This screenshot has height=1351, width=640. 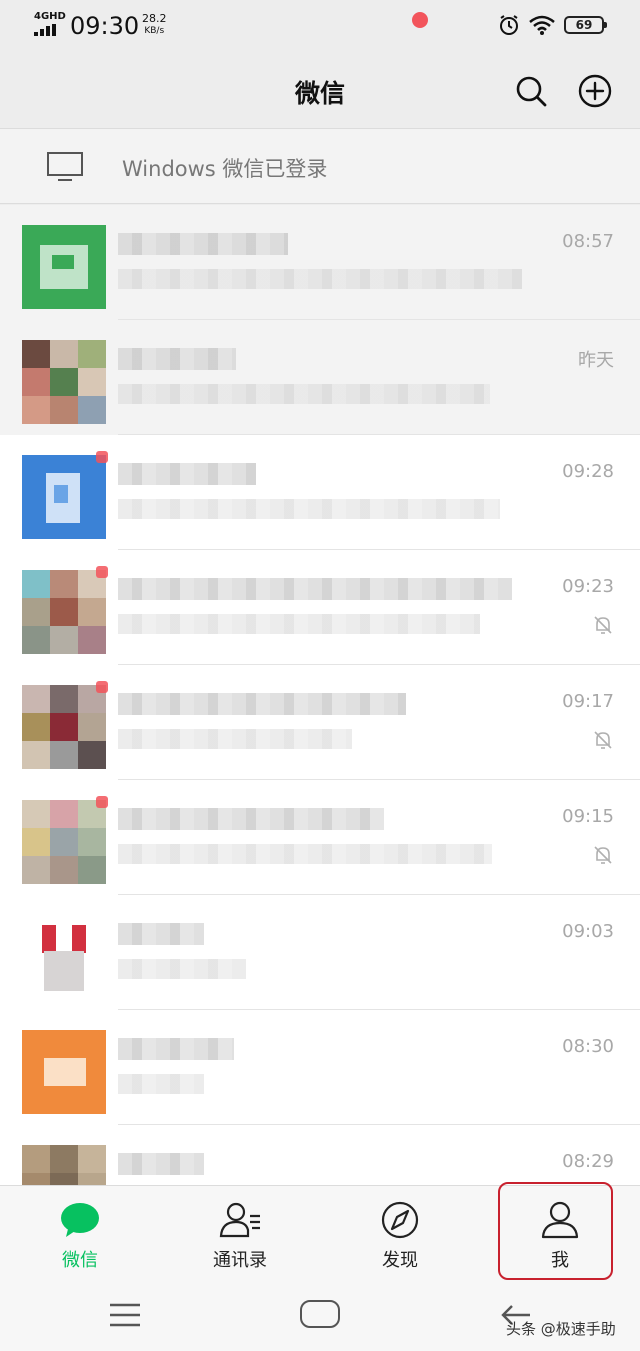 I want to click on tab-contacts: 通讯录, so click(x=240, y=1236).